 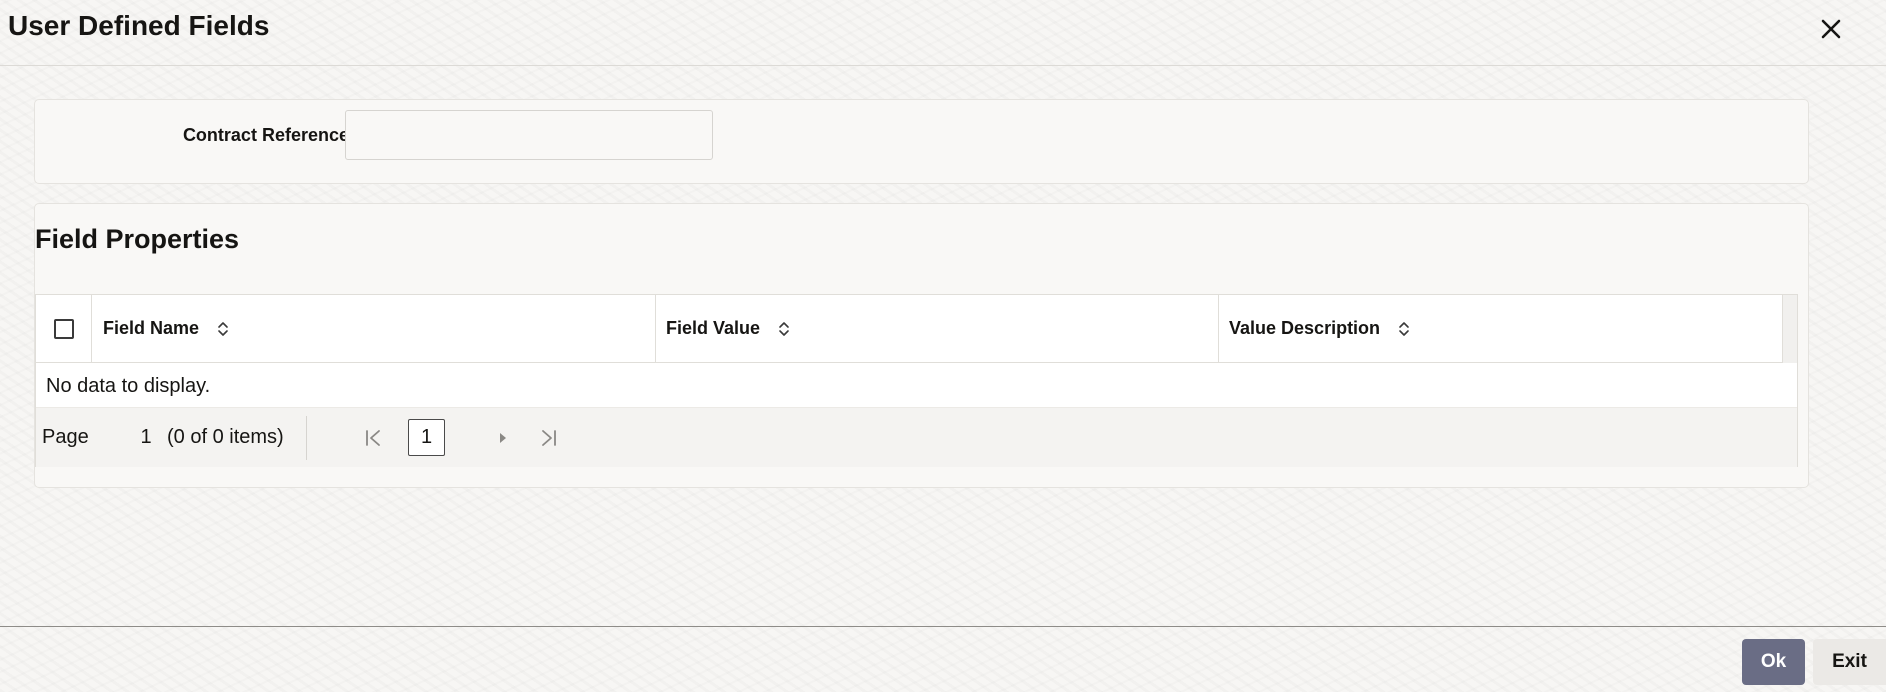 I want to click on first-page-icon, so click(x=373, y=438).